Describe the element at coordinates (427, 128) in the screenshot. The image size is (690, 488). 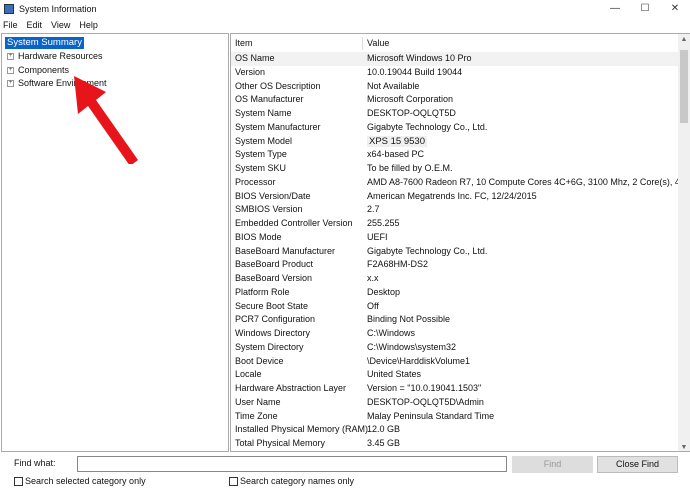
I see `value-cell: Gigabyte Technology Co., Ltd.` at that location.